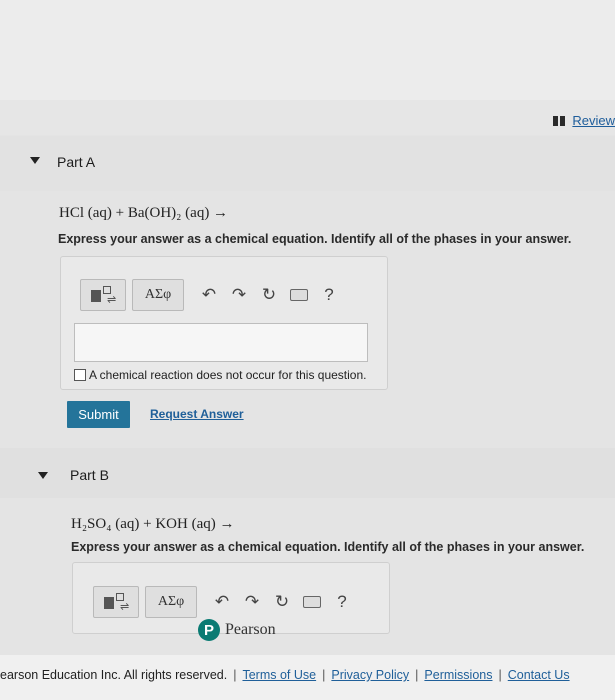 The image size is (615, 700). What do you see at coordinates (76, 162) in the screenshot?
I see `part-a-title: Part A` at bounding box center [76, 162].